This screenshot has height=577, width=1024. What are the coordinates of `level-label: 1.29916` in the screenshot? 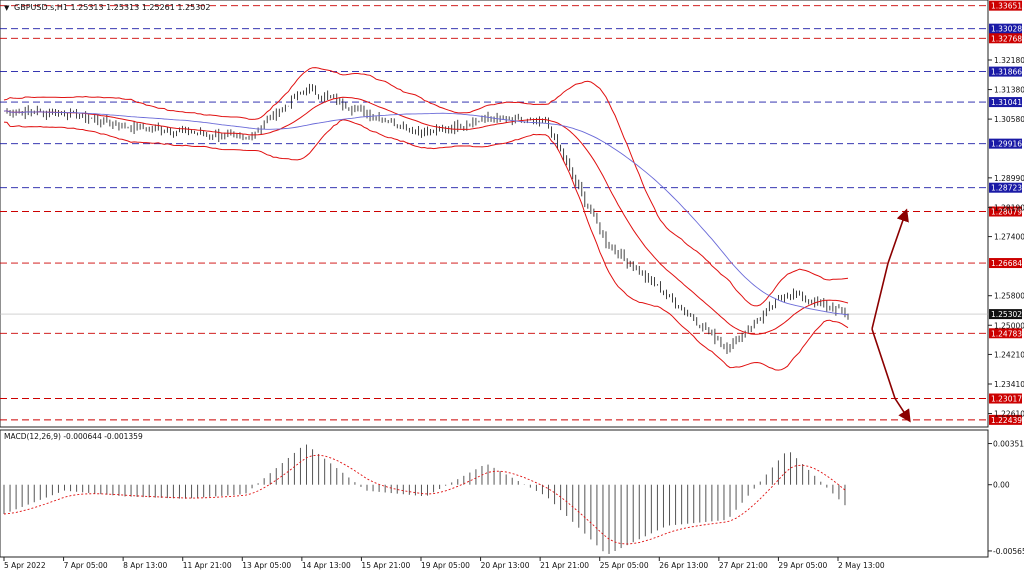 It's located at (1006, 144).